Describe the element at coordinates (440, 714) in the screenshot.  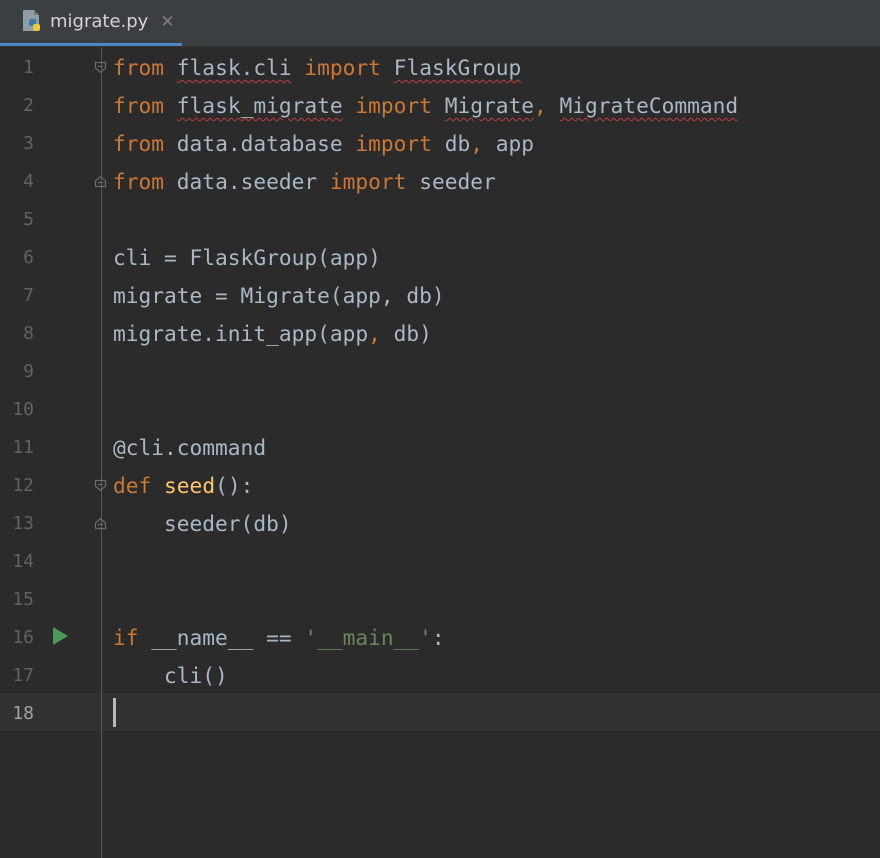
I see `editor-line: 18` at that location.